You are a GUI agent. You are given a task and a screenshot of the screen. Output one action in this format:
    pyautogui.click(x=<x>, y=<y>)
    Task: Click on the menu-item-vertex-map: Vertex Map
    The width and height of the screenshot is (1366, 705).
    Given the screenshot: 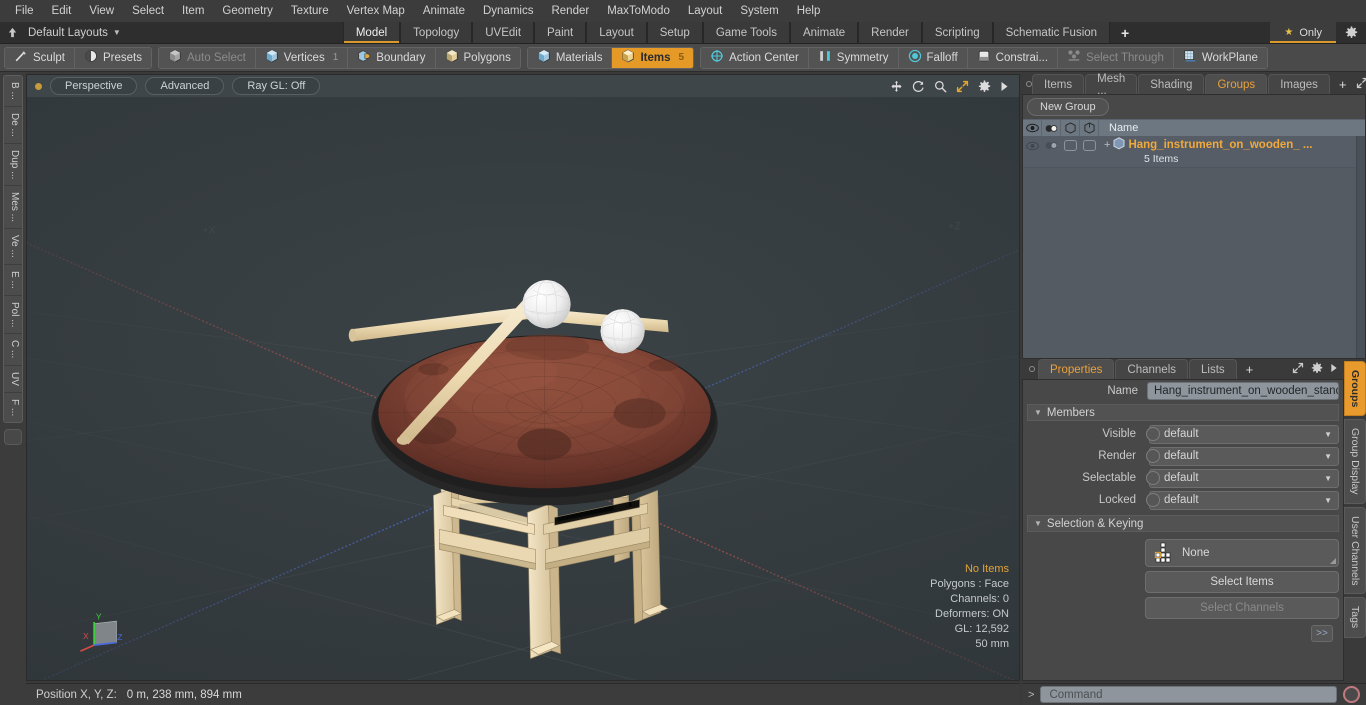 What is the action you would take?
    pyautogui.click(x=376, y=11)
    